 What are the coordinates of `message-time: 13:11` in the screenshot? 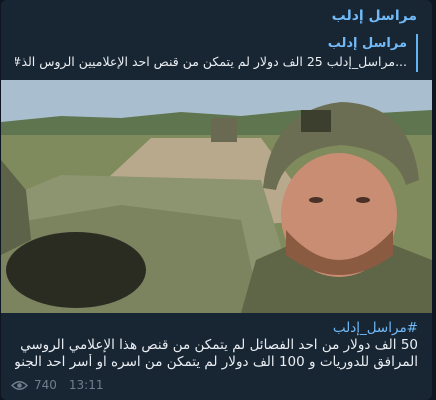 It's located at (86, 385).